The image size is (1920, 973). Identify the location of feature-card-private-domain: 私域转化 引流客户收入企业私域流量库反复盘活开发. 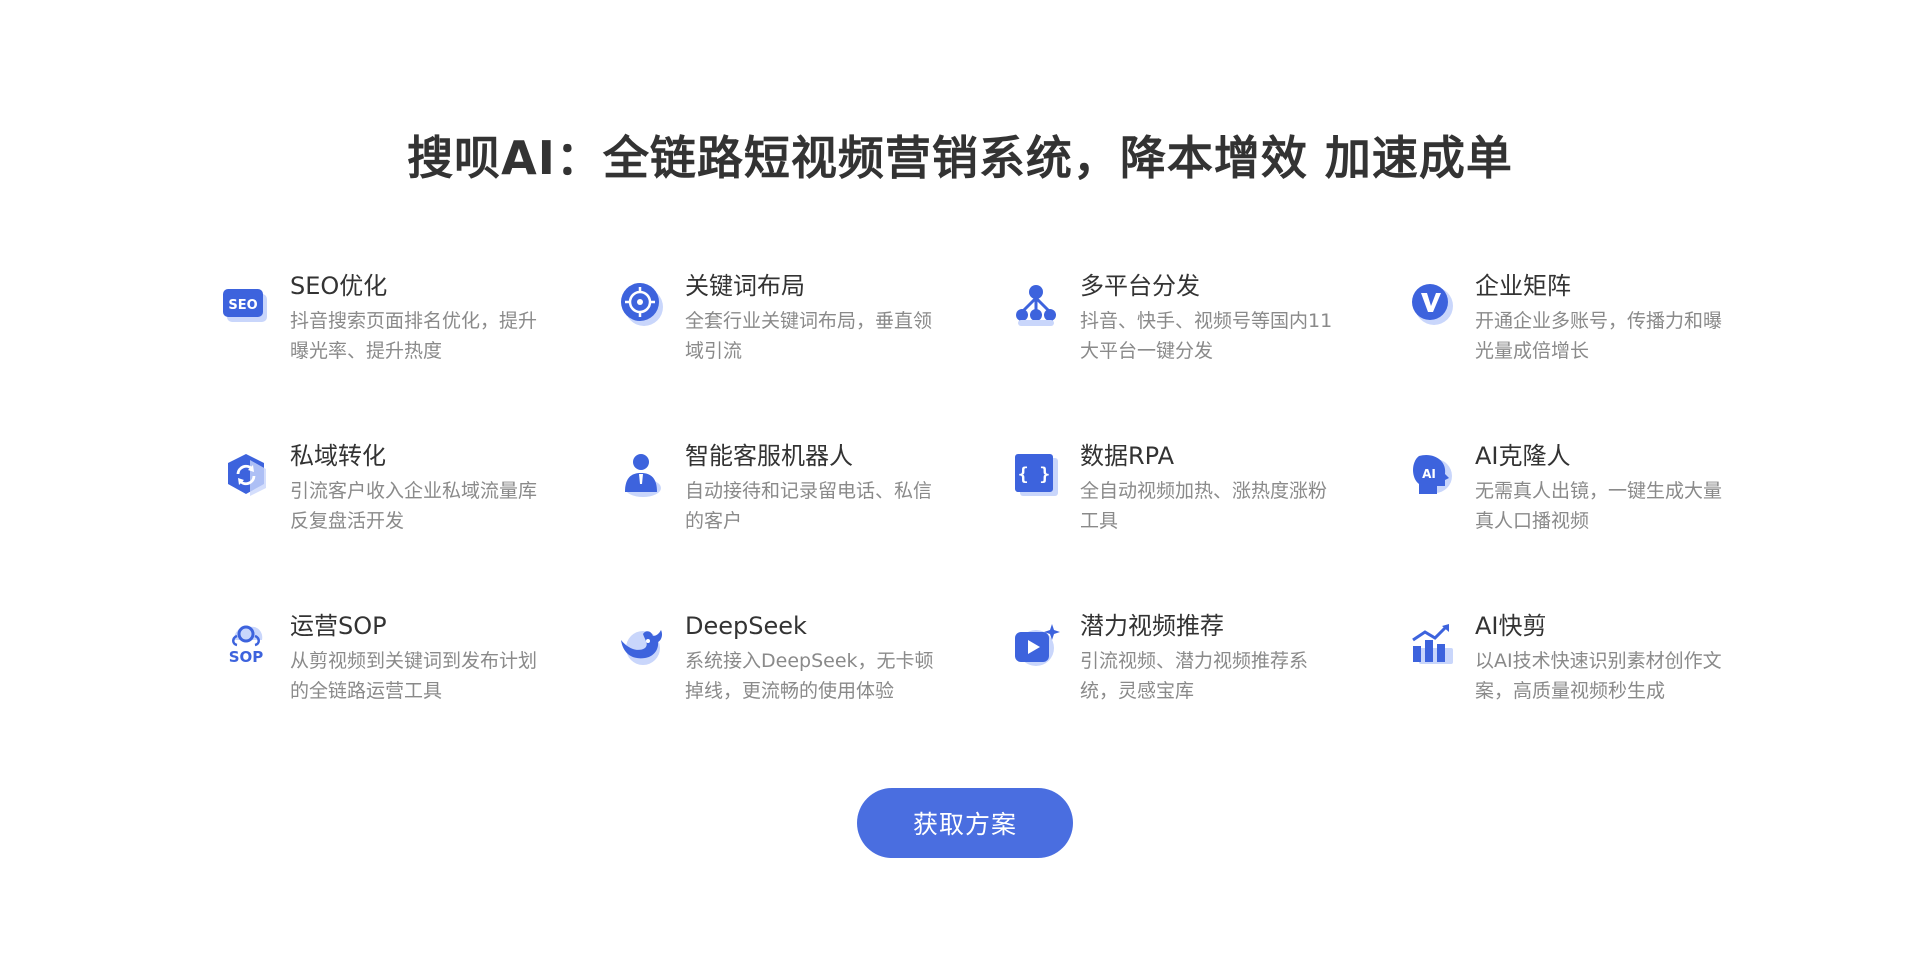
(417, 525).